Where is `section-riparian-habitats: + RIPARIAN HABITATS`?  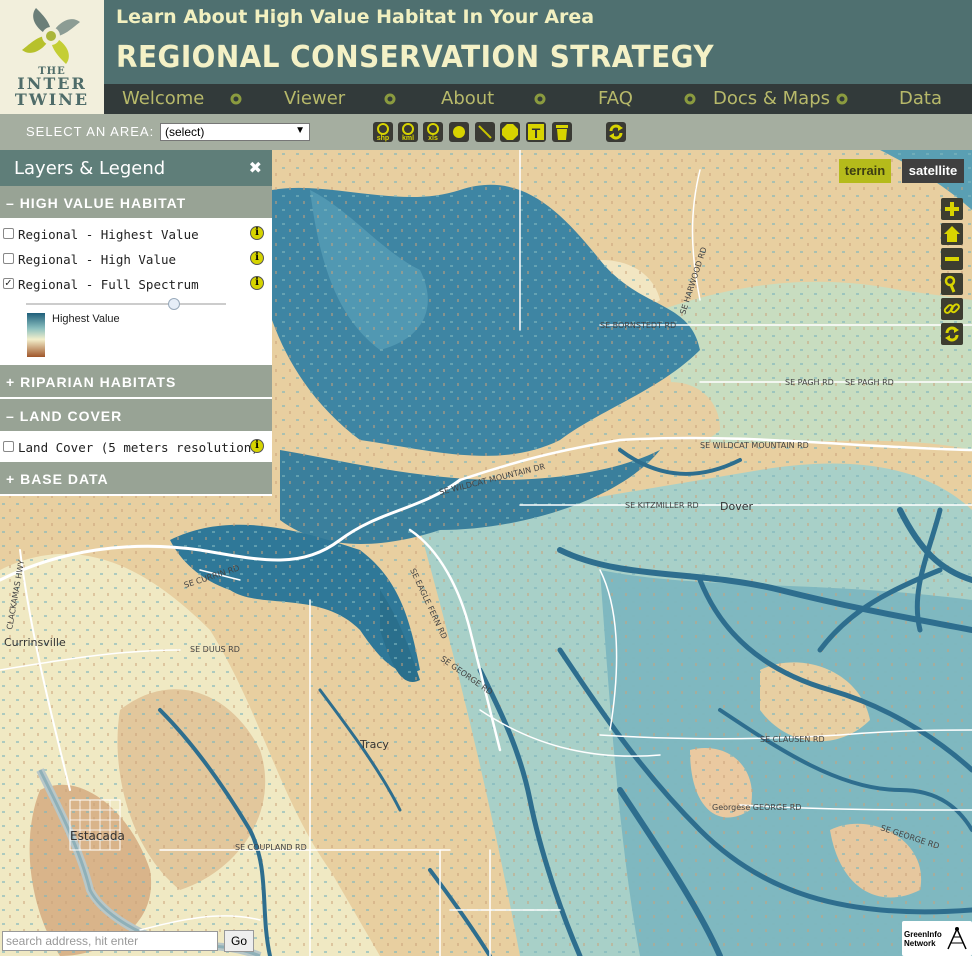
section-riparian-habitats: + RIPARIAN HABITATS is located at coordinates (136, 382).